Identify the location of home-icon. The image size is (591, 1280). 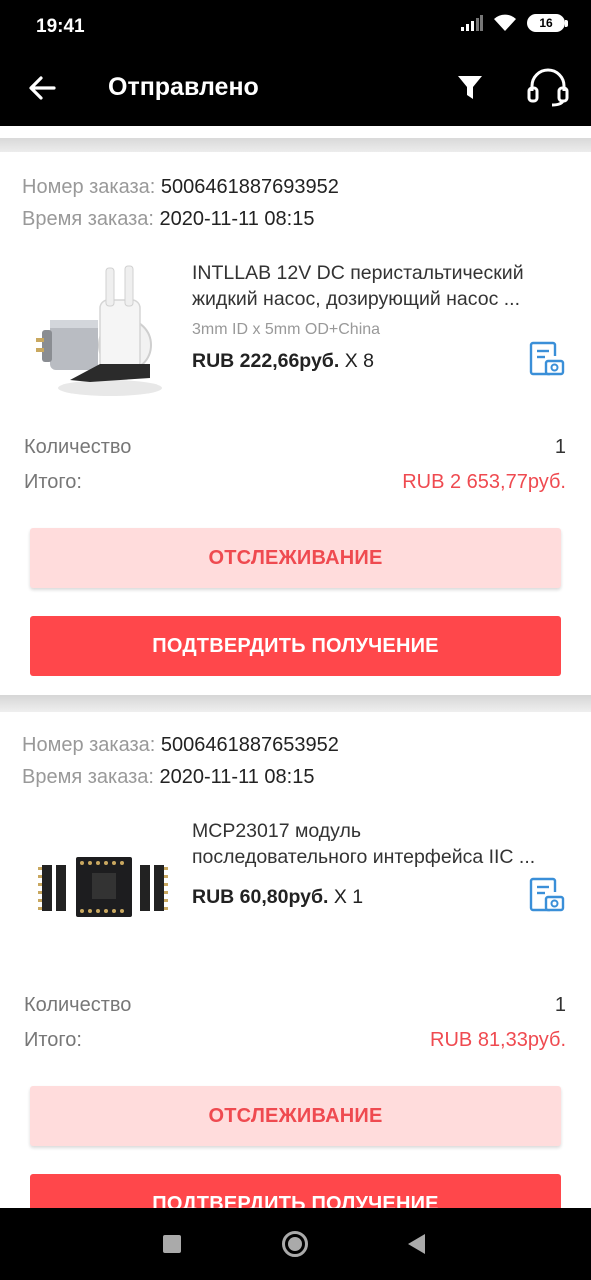
(295, 1244).